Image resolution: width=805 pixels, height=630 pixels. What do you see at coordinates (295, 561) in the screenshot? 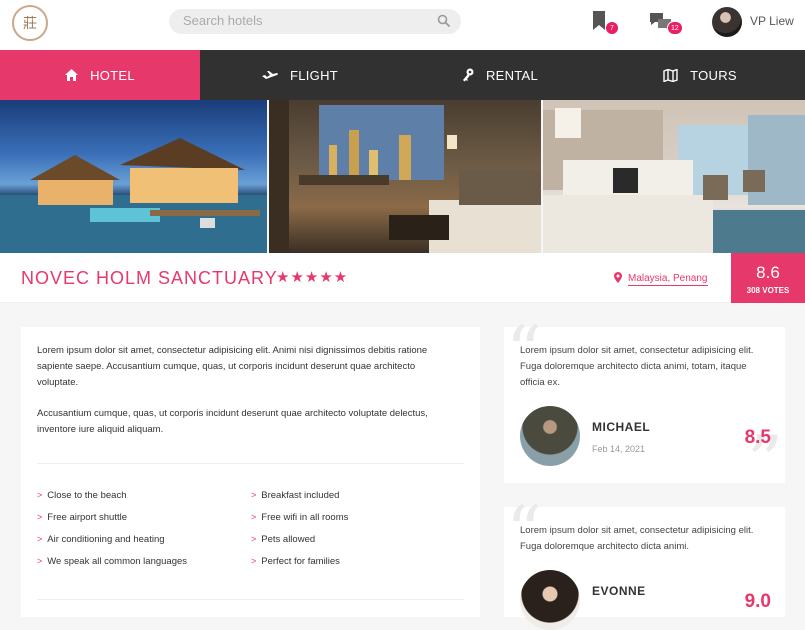
I see `feature-item: > Perfect for families` at bounding box center [295, 561].